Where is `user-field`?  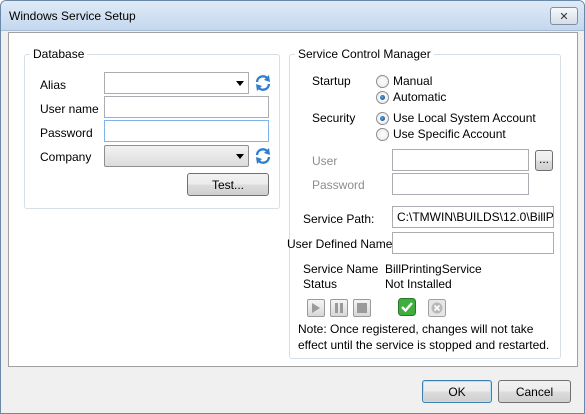 user-field is located at coordinates (460, 160).